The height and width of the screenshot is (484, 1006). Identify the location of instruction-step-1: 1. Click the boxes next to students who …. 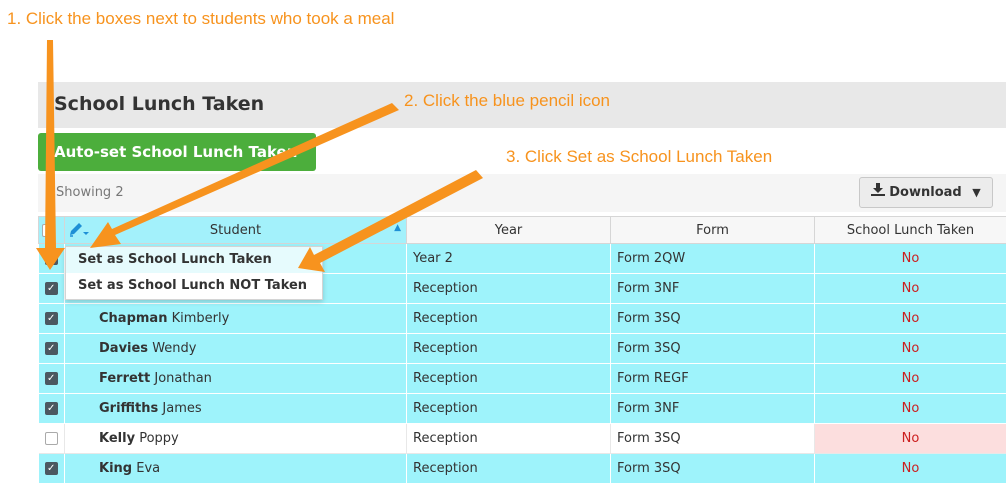
(200, 19).